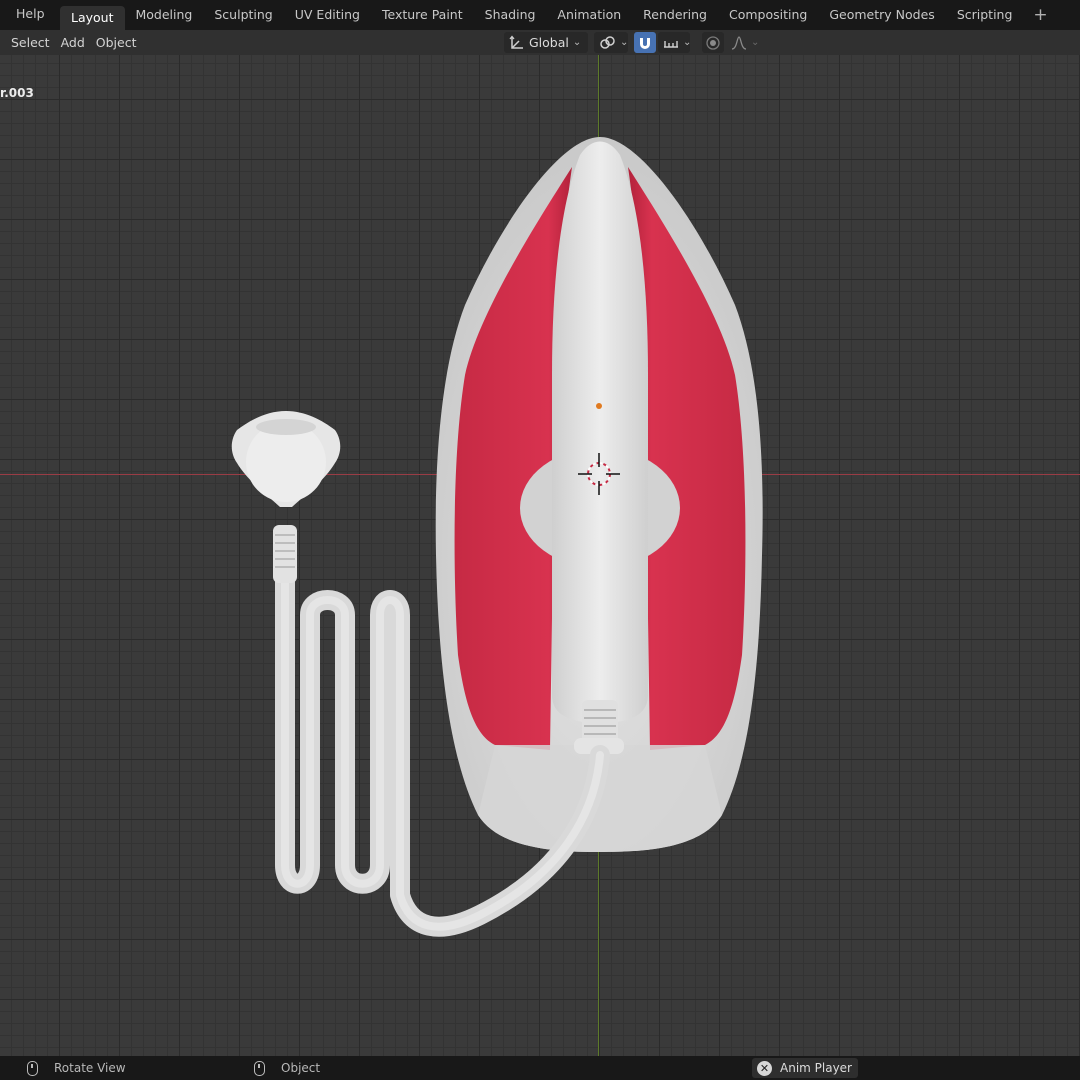  I want to click on proportional-edit-toggle, so click(713, 42).